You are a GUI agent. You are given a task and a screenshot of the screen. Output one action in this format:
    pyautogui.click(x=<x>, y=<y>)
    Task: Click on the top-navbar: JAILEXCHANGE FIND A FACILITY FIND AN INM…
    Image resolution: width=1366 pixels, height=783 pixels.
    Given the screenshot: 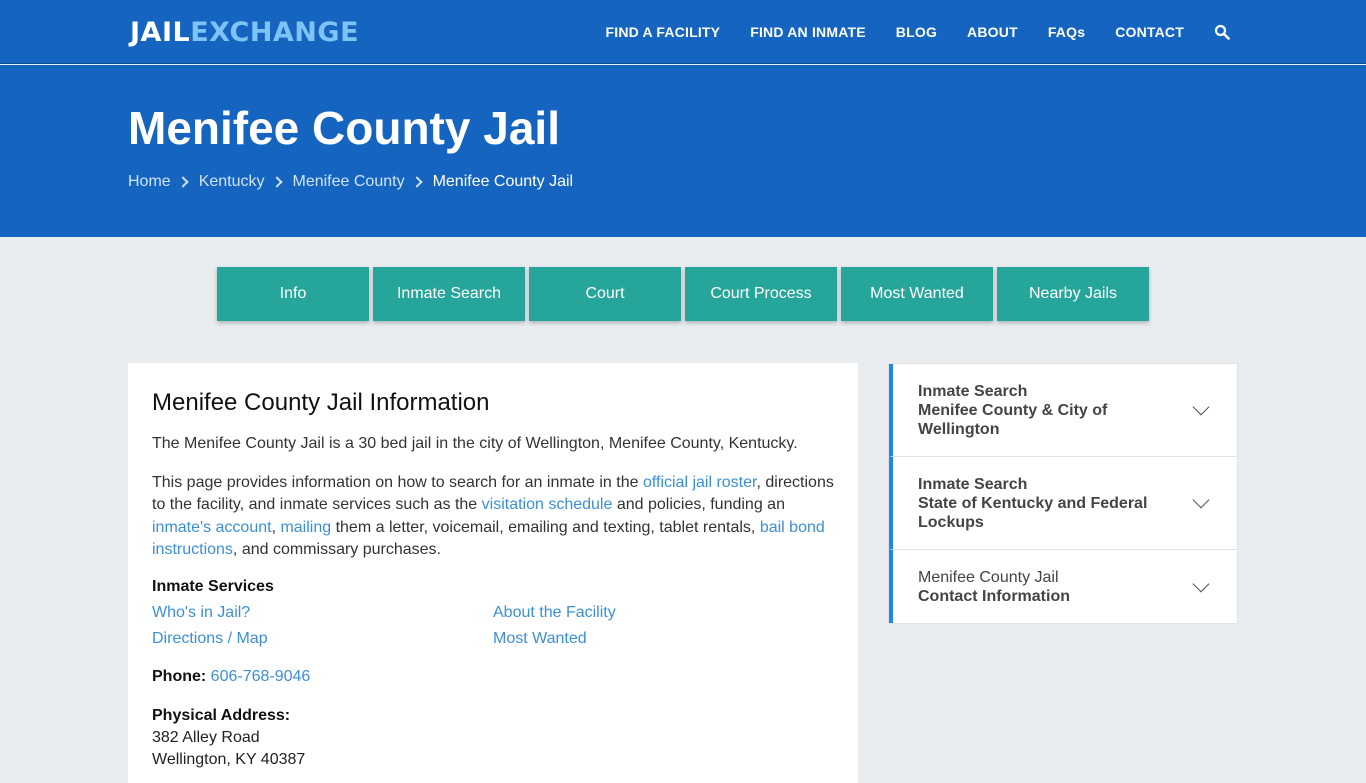 What is the action you would take?
    pyautogui.click(x=683, y=32)
    